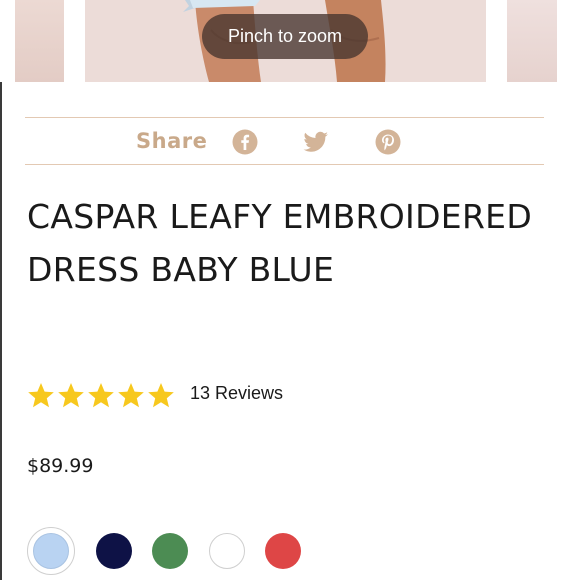  I want to click on gallery-image-previous, so click(39, 41).